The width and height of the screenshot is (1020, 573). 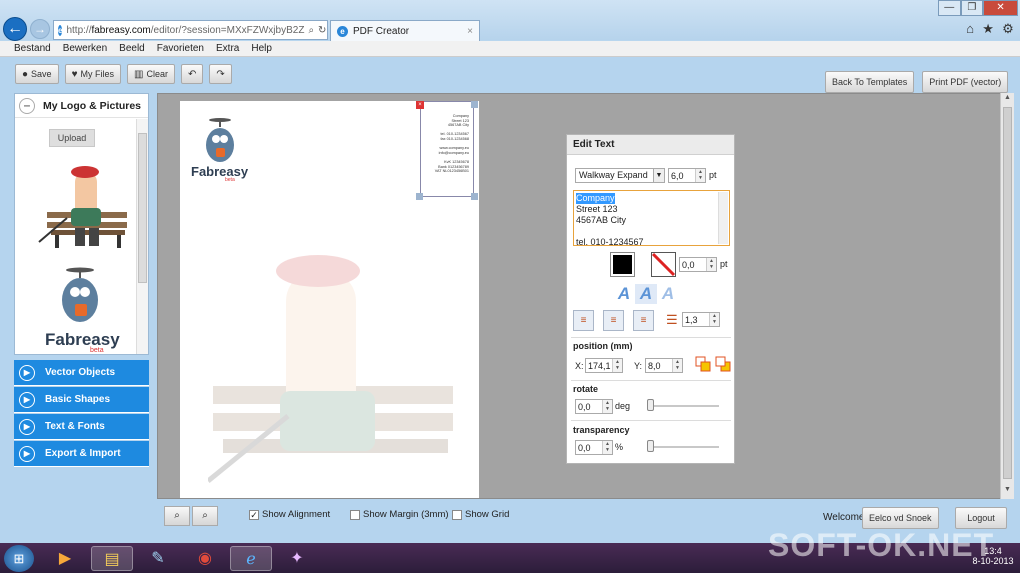 I want to click on taskbar-app-icon: ✦, so click(x=297, y=558).